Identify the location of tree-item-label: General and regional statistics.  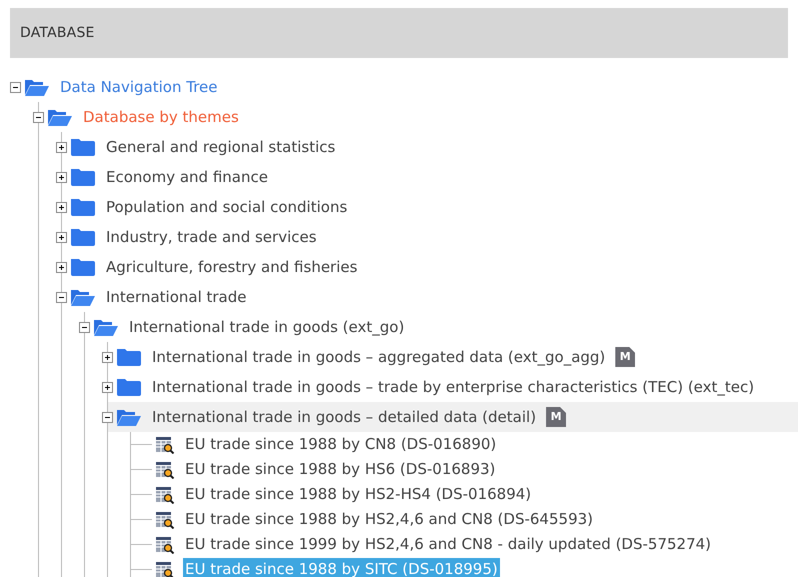
(221, 147).